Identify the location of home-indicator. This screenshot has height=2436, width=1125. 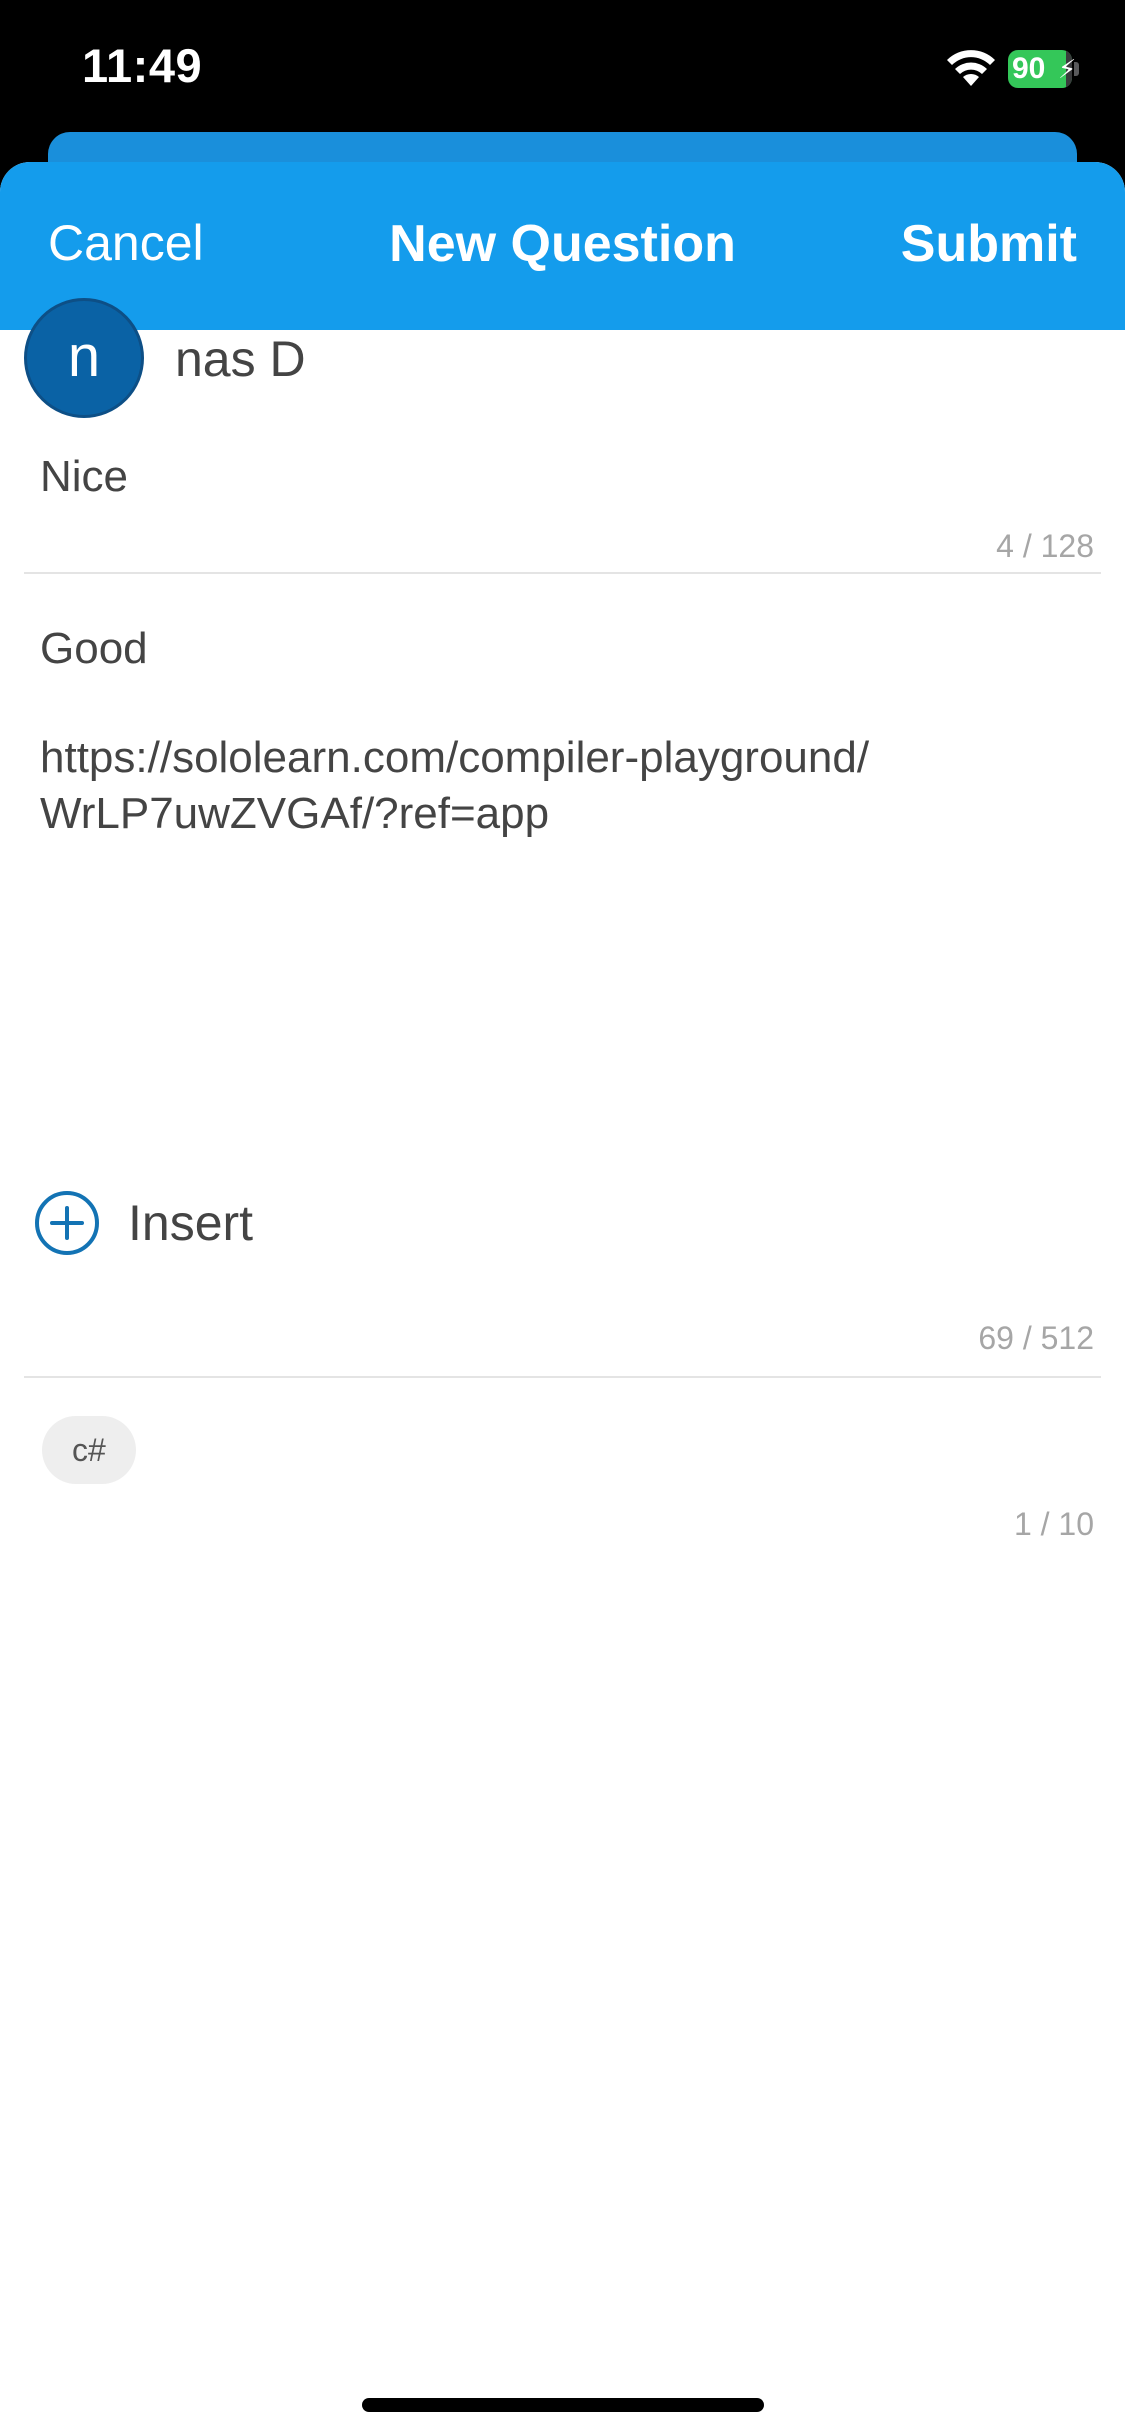
(563, 2405).